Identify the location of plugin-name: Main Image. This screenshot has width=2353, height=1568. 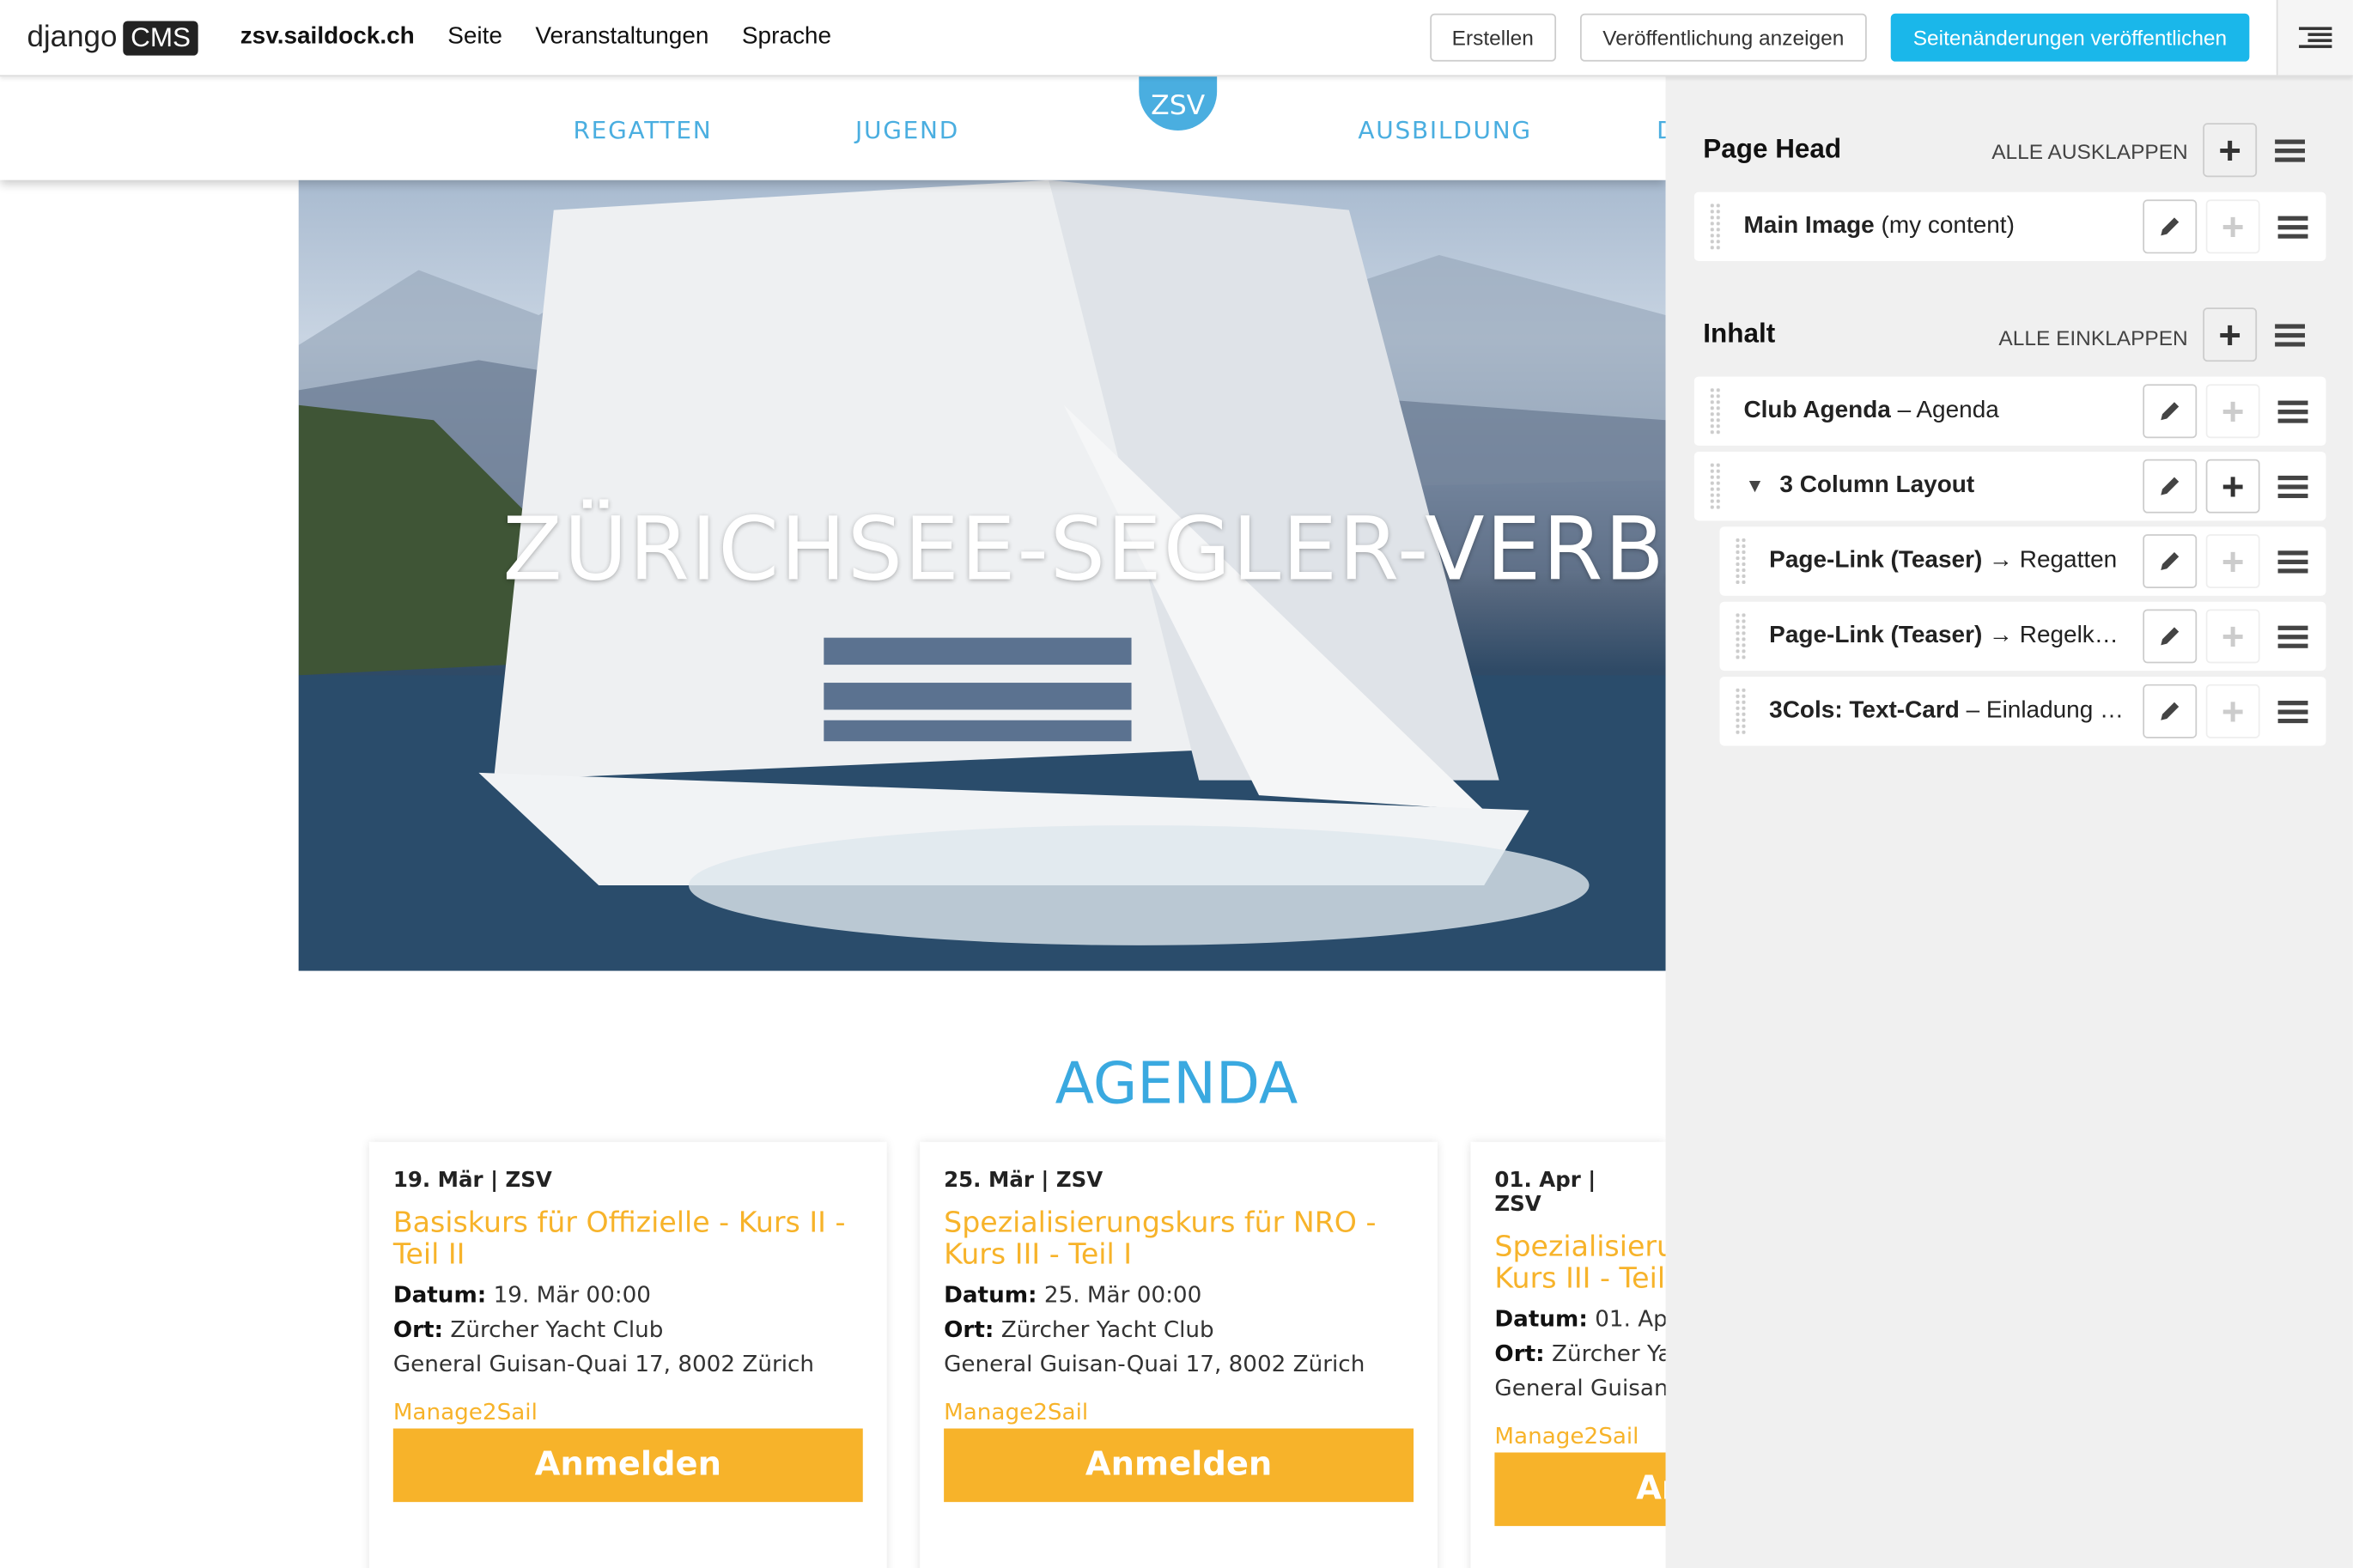
(1809, 226).